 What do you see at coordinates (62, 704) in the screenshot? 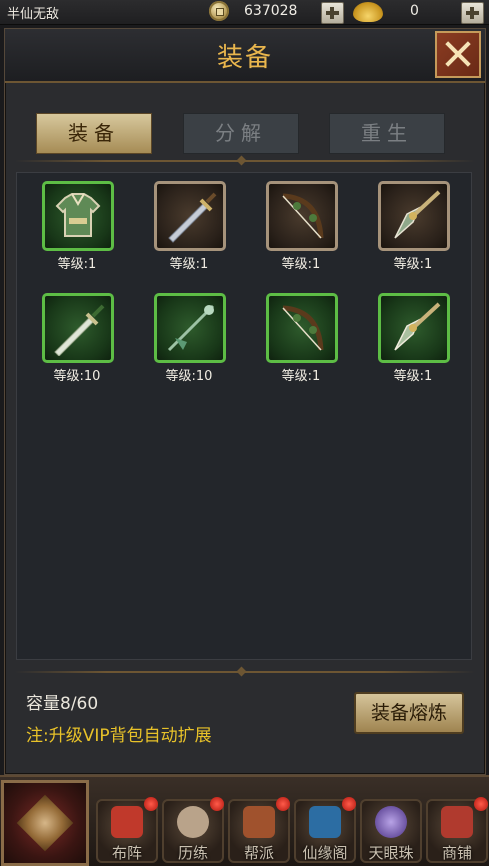
I see `bag-capacity: 容量8/60` at bounding box center [62, 704].